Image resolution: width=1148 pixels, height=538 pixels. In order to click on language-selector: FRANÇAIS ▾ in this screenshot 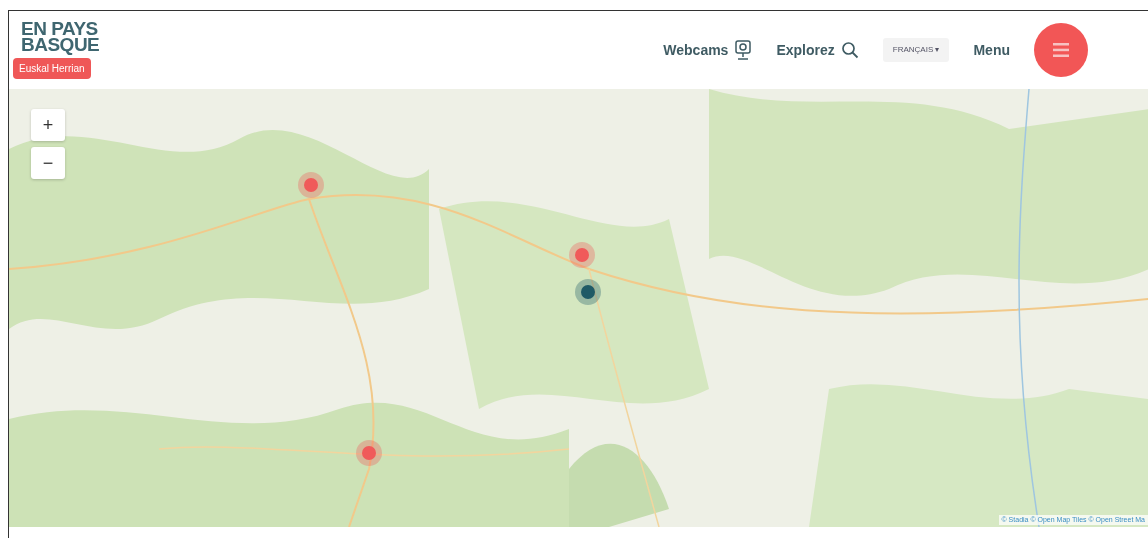, I will do `click(916, 50)`.